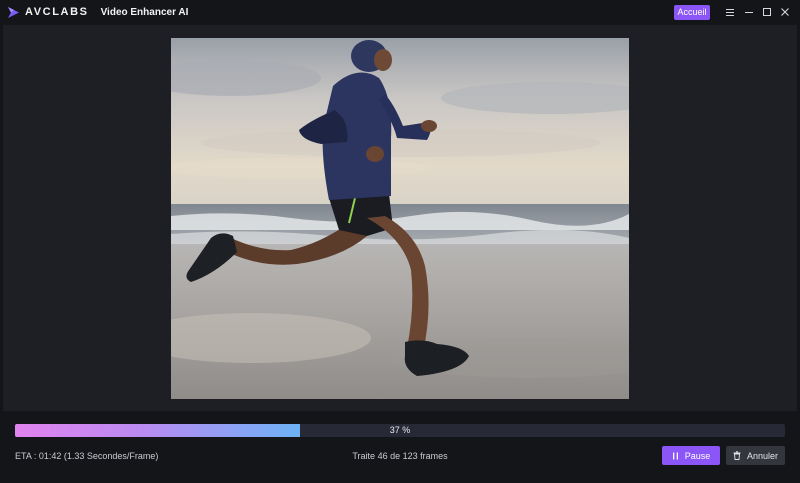 The height and width of the screenshot is (483, 800). I want to click on progress-bar: 37 %, so click(400, 430).